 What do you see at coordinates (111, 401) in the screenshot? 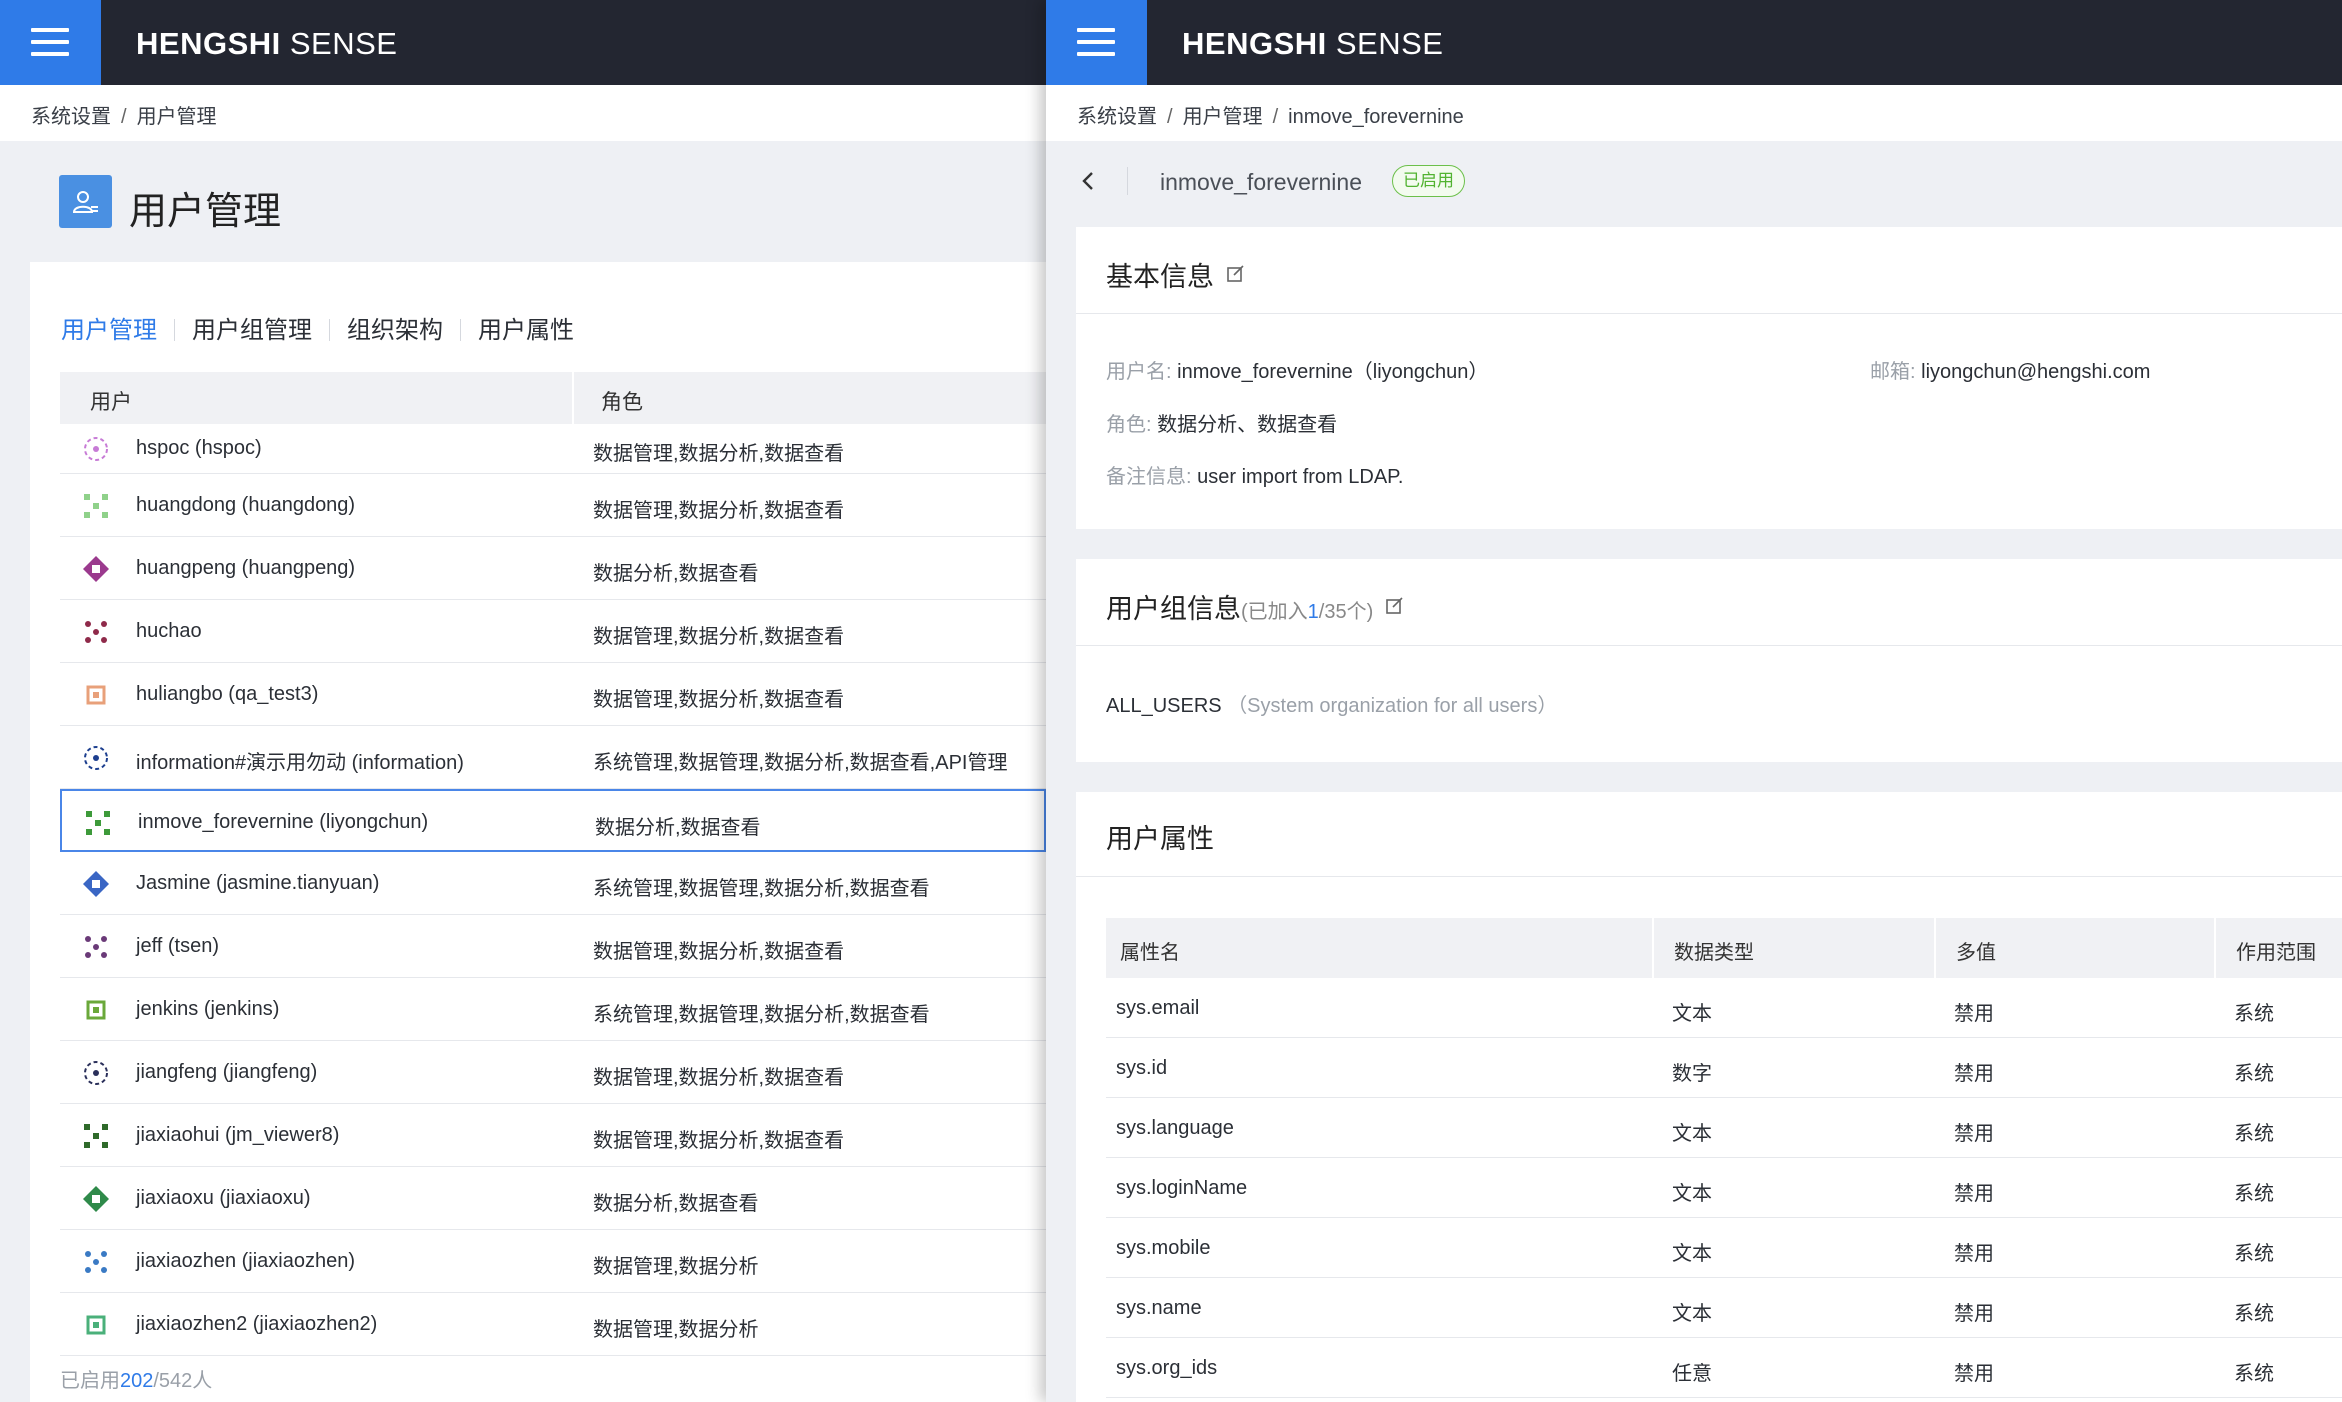
I see `column-header-user: 用户` at bounding box center [111, 401].